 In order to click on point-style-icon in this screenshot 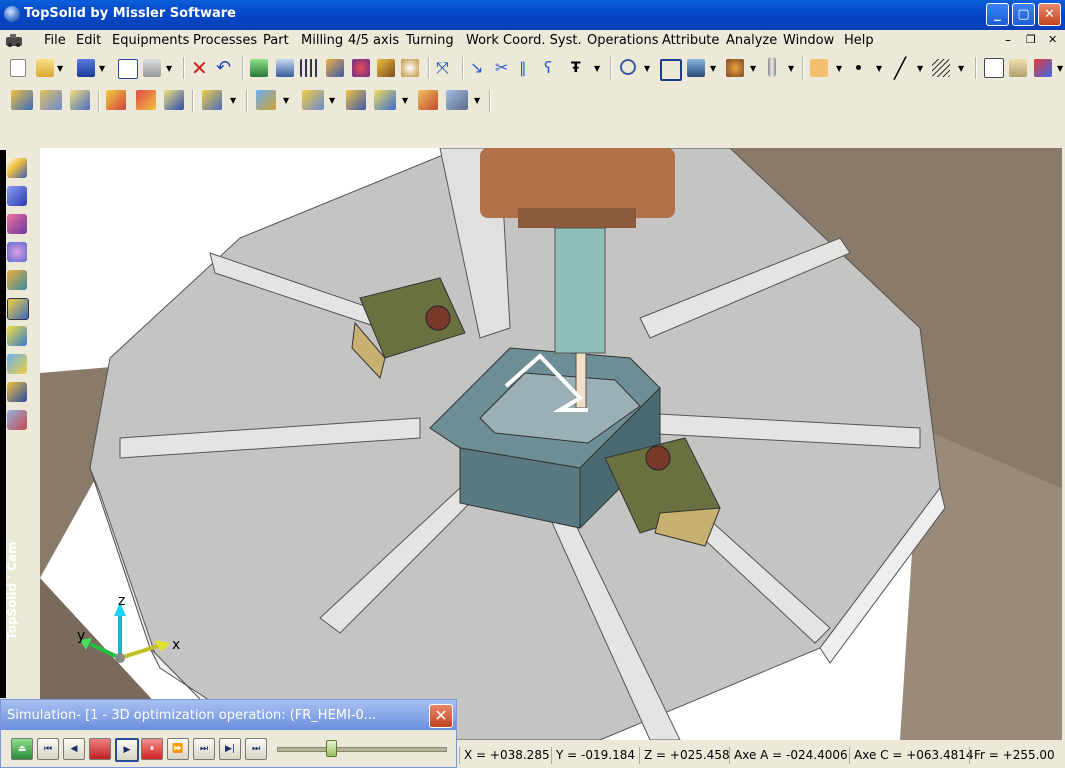, I will do `click(858, 67)`.